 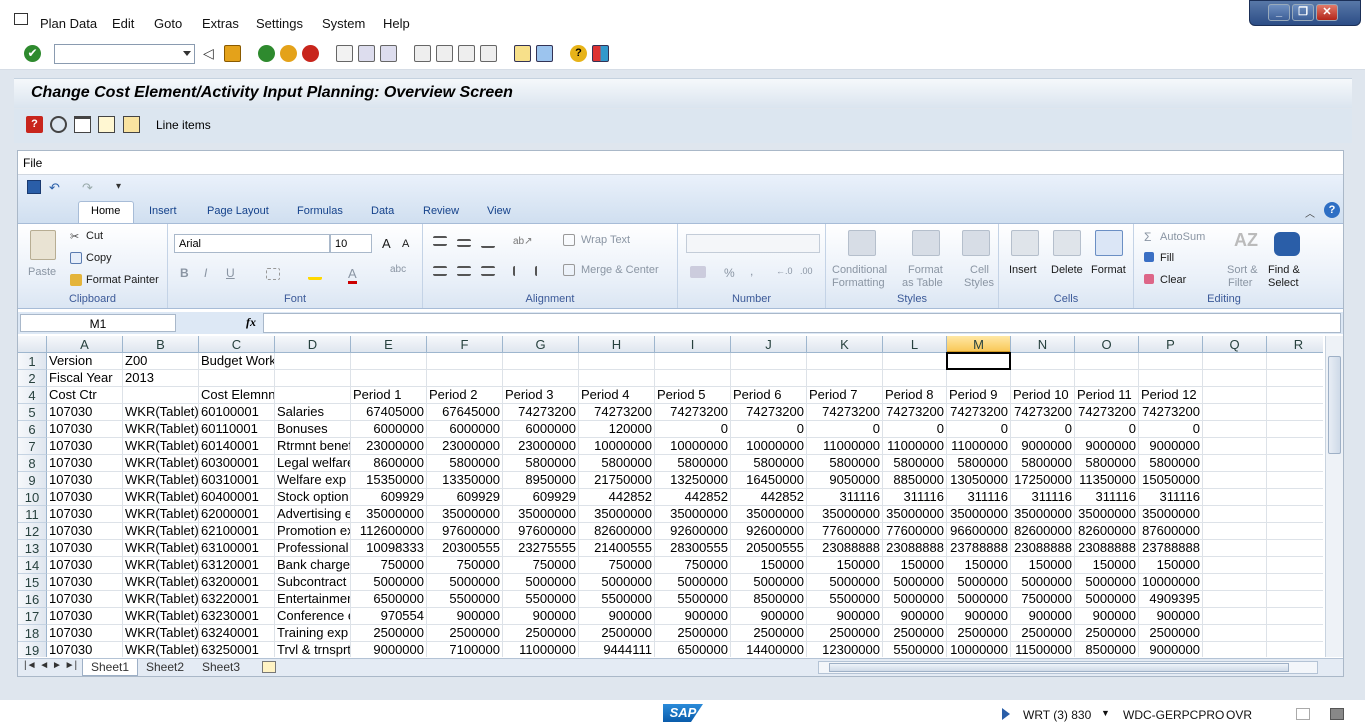 I want to click on row-header-9: 9, so click(x=32, y=480).